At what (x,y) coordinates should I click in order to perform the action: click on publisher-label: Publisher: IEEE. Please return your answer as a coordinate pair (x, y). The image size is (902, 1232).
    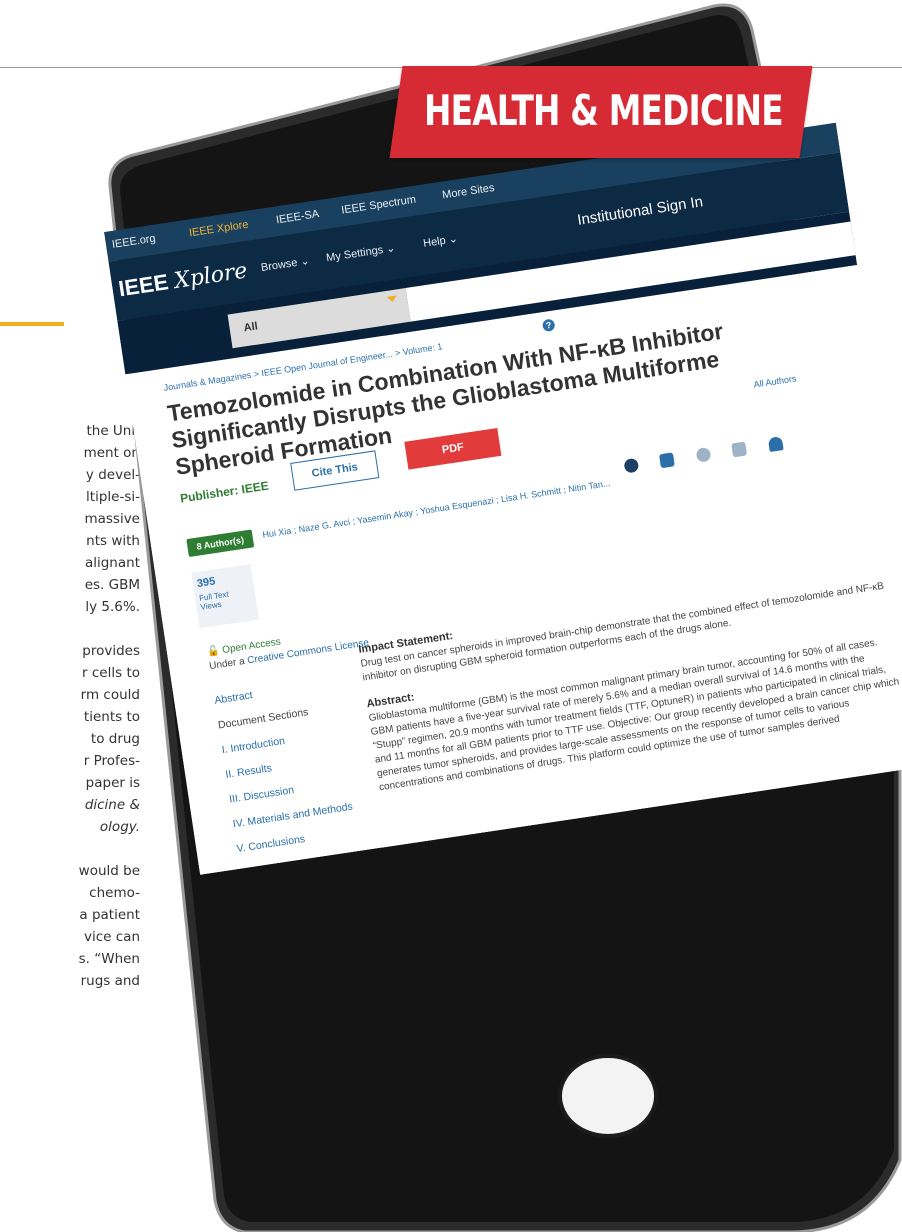
    Looking at the image, I should click on (224, 492).